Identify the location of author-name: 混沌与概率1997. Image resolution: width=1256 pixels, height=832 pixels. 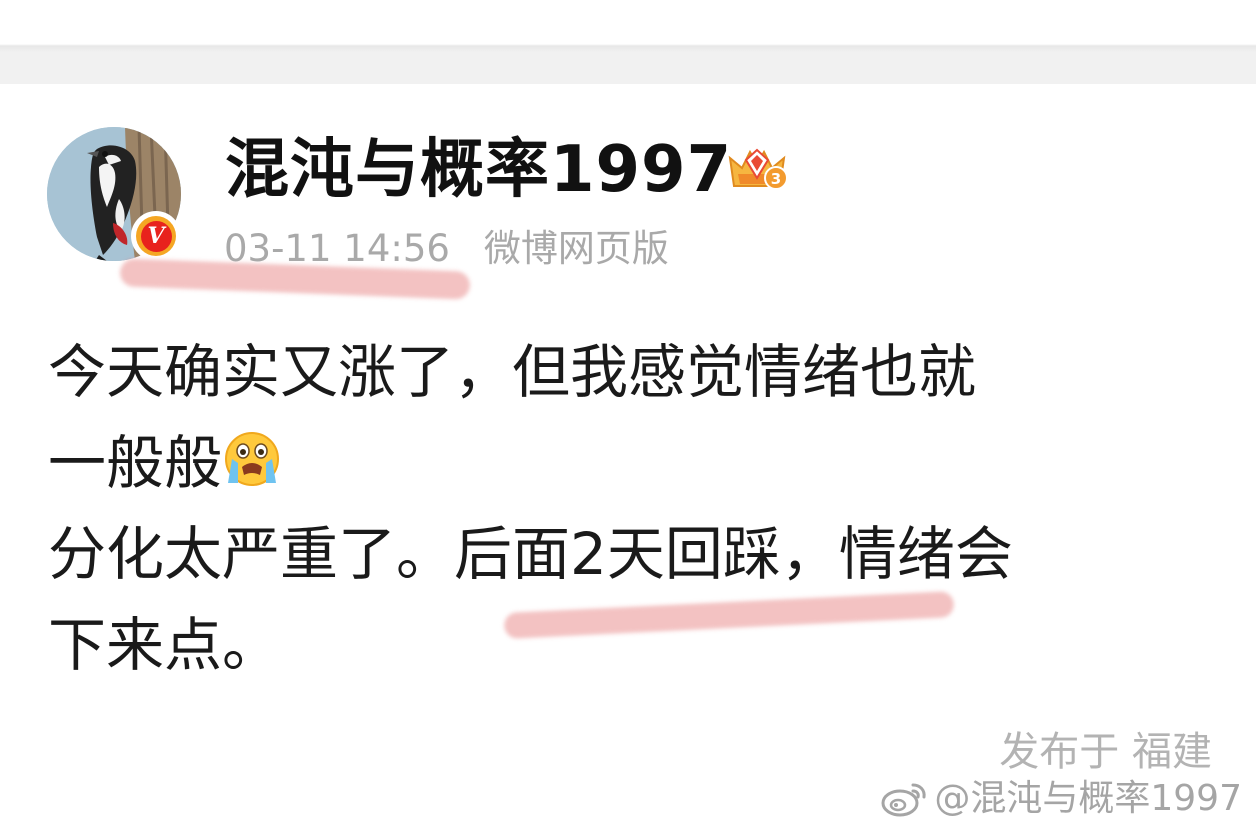
(478, 170).